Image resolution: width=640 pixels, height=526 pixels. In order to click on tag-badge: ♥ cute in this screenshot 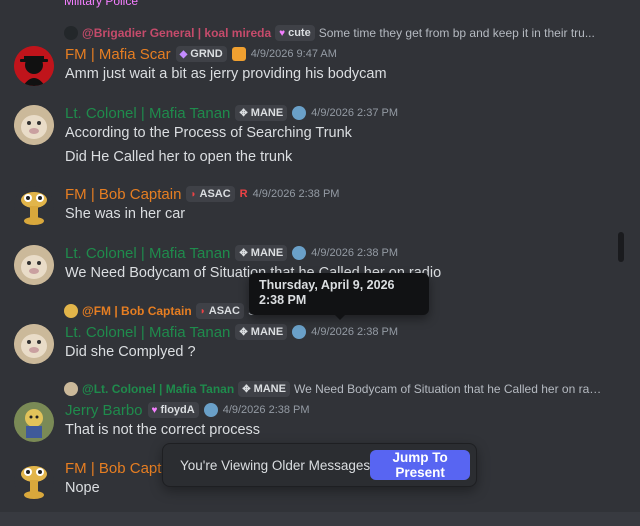, I will do `click(295, 33)`.